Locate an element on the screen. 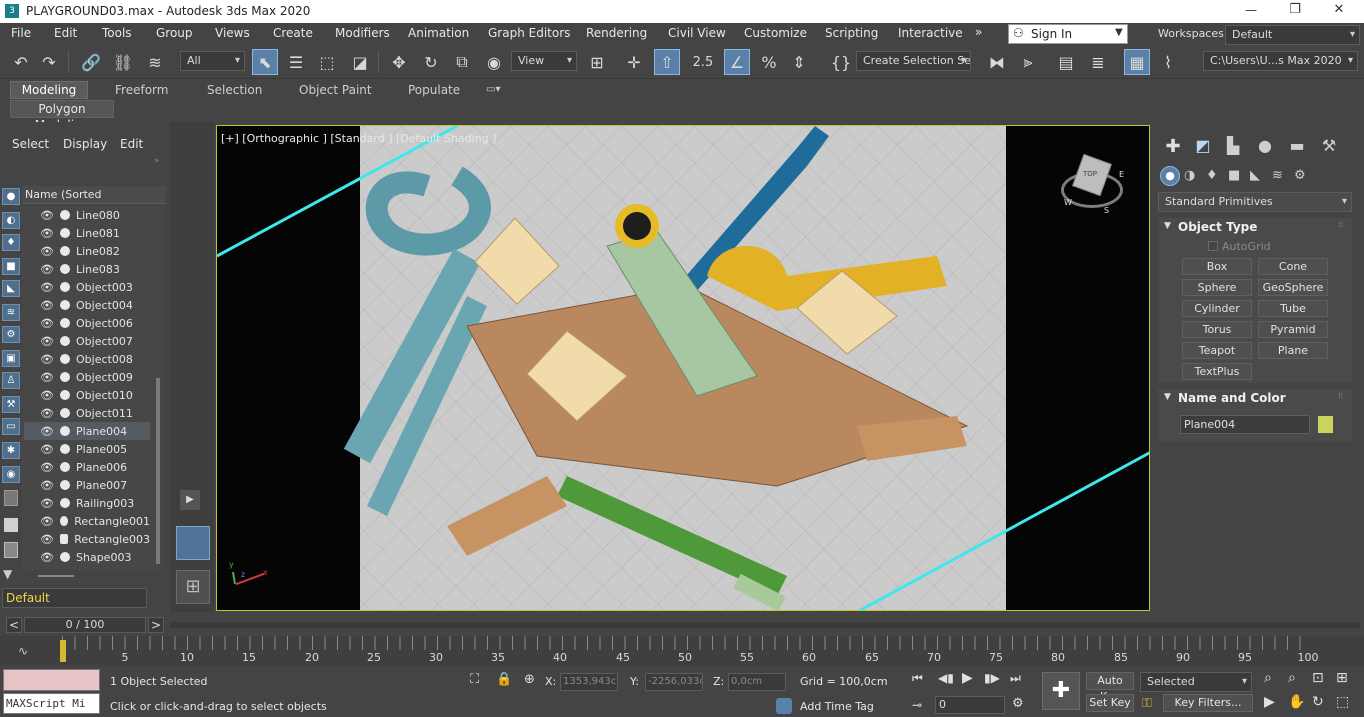 The height and width of the screenshot is (717, 1364). maxscript-mini-listener: MAXScript Mi is located at coordinates (51, 703).